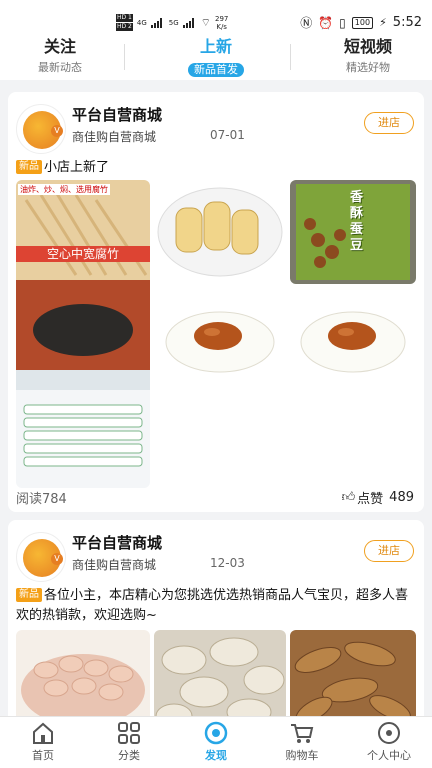  What do you see at coordinates (383, 22) in the screenshot?
I see `charging-icon: ⚡` at bounding box center [383, 22].